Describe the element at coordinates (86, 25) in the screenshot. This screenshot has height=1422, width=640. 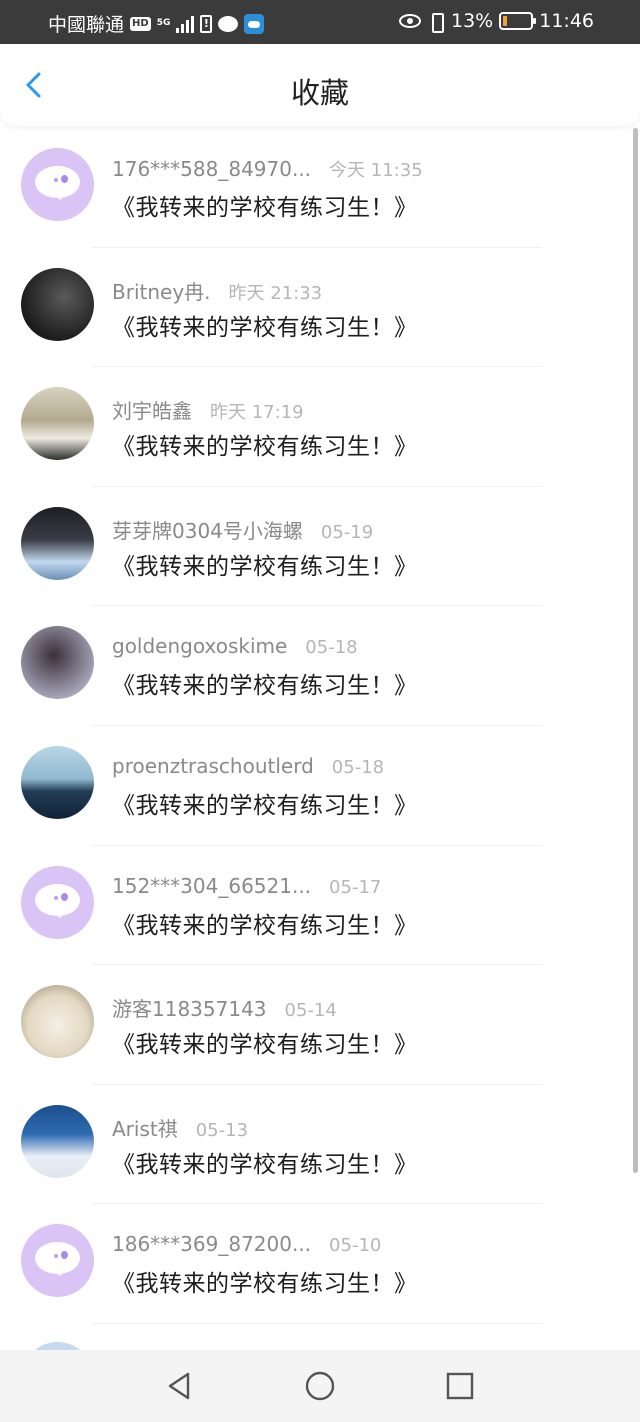
I see `carrier-label: 中國聯通` at that location.